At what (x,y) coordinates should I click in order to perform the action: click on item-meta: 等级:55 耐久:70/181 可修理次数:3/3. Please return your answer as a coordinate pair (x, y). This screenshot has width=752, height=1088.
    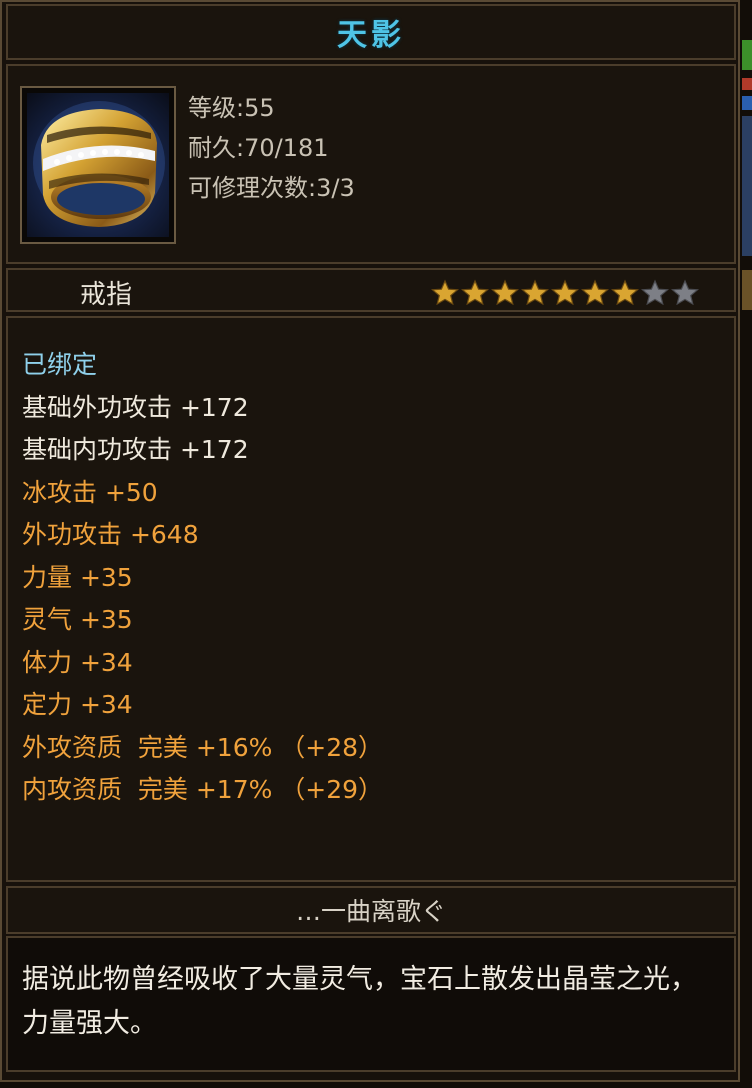
    Looking at the image, I should click on (271, 148).